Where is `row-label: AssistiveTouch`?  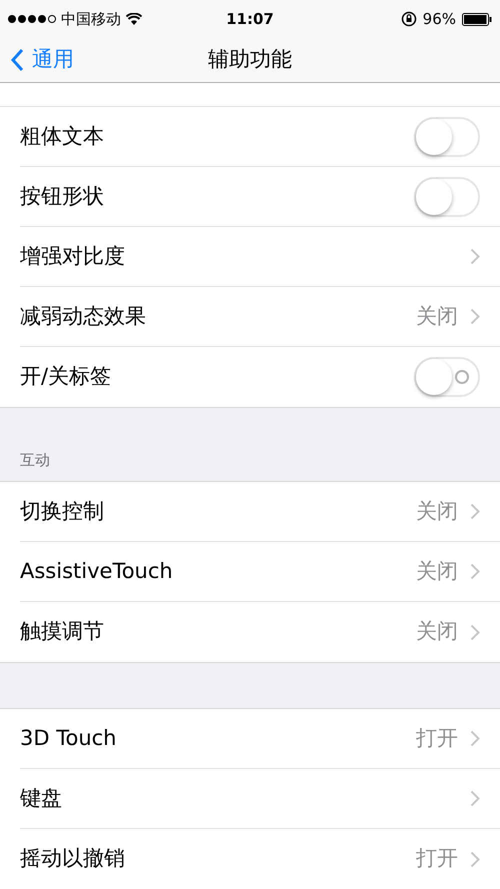
row-label: AssistiveTouch is located at coordinates (97, 571).